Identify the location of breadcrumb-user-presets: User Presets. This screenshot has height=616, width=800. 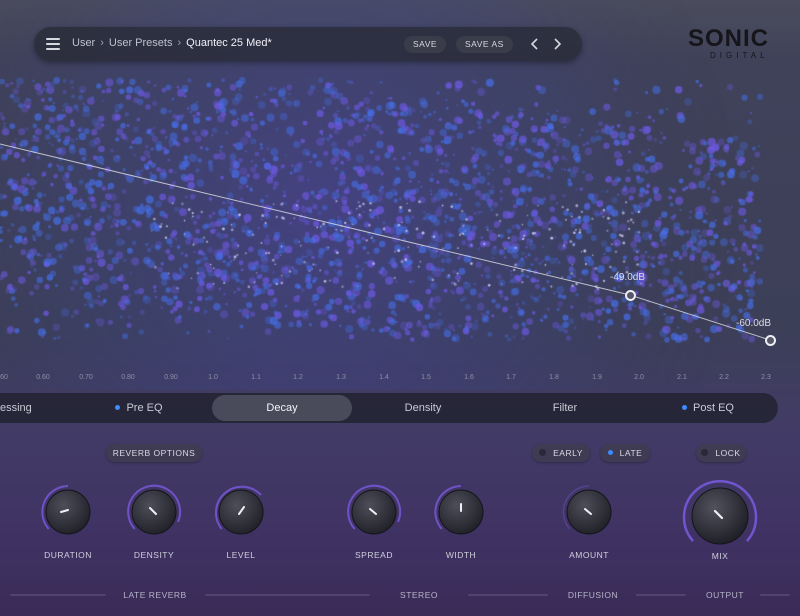
(141, 43).